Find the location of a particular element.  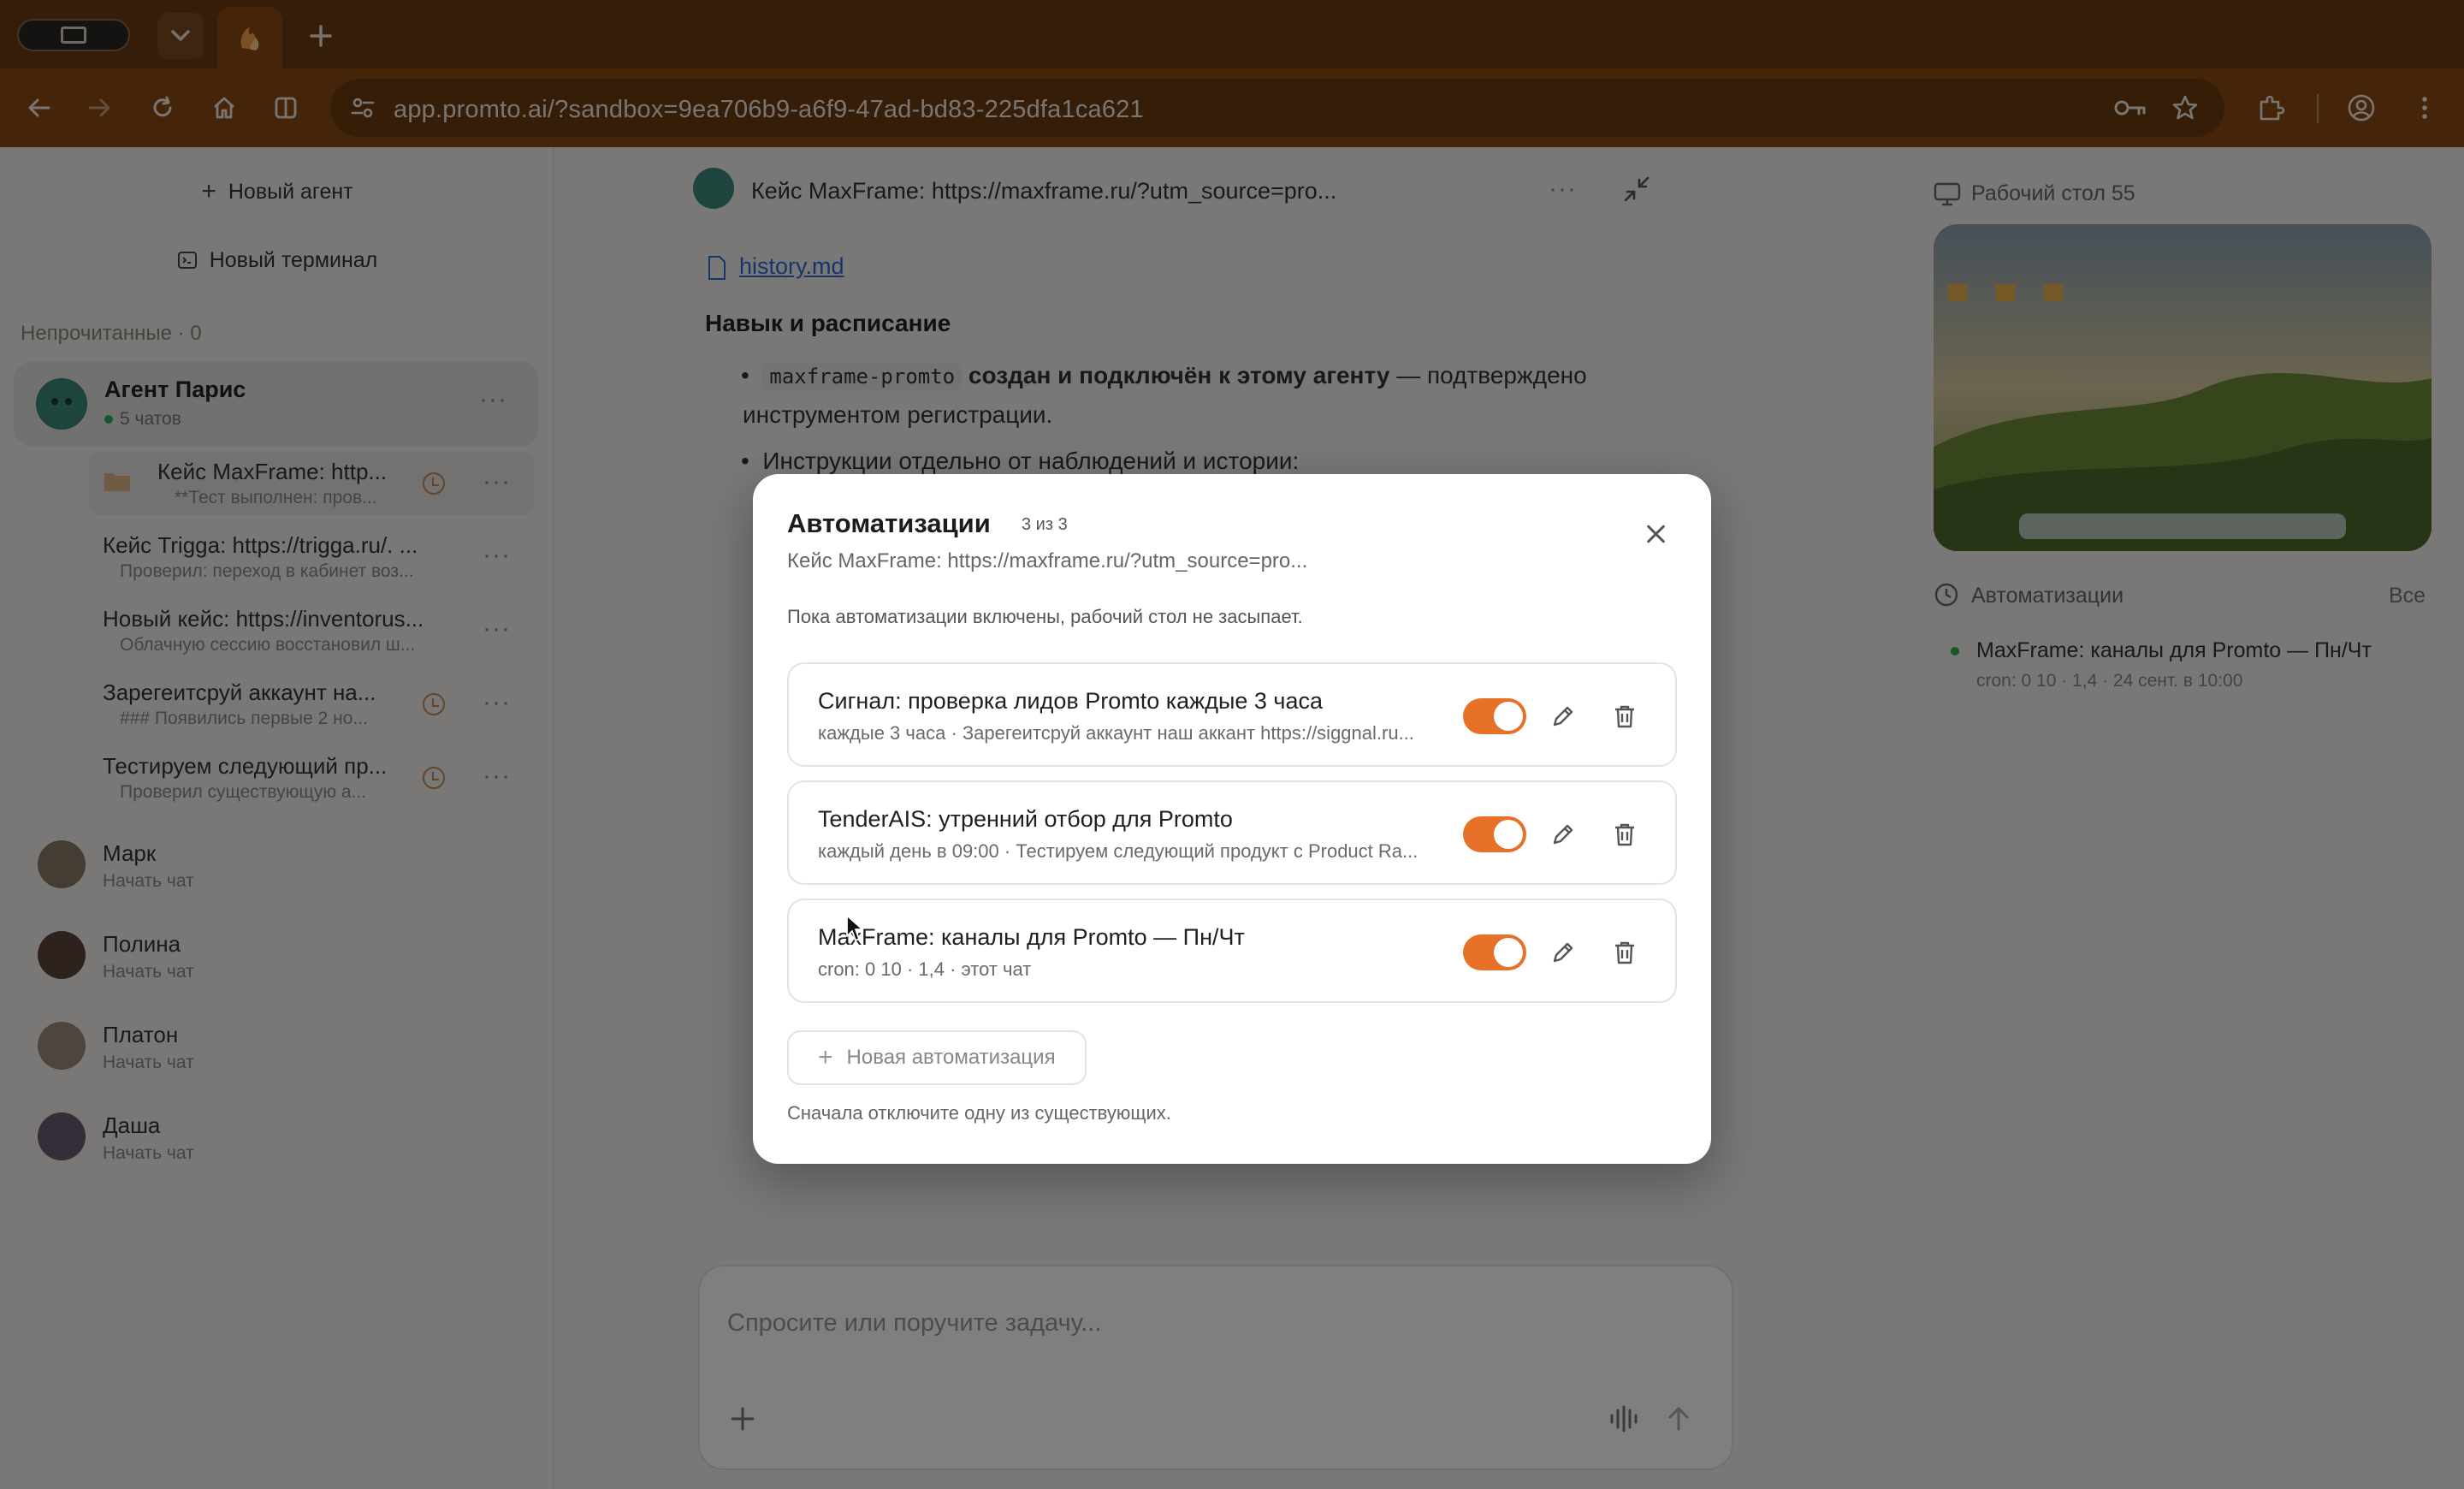

automation-title: MaxFrame: каналы для Promto — Пн/Чт is located at coordinates (1031, 937).